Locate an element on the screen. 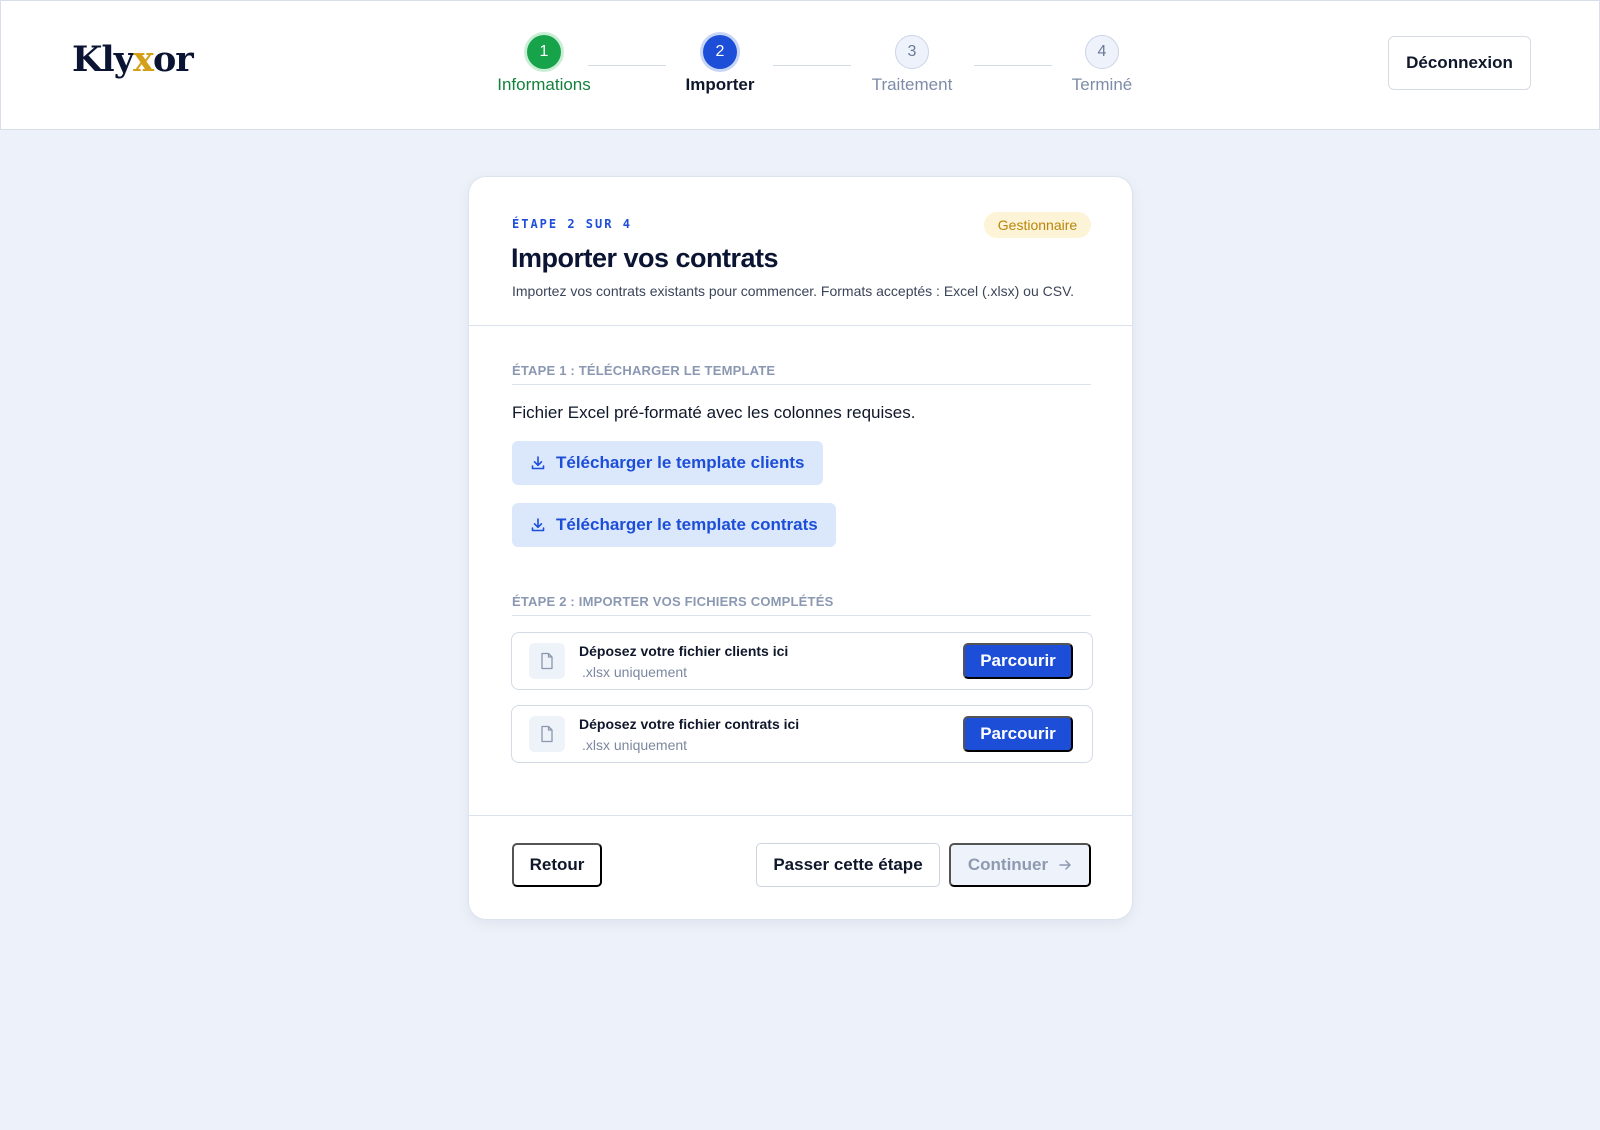 The image size is (1600, 1130). step-number: 1 is located at coordinates (544, 52).